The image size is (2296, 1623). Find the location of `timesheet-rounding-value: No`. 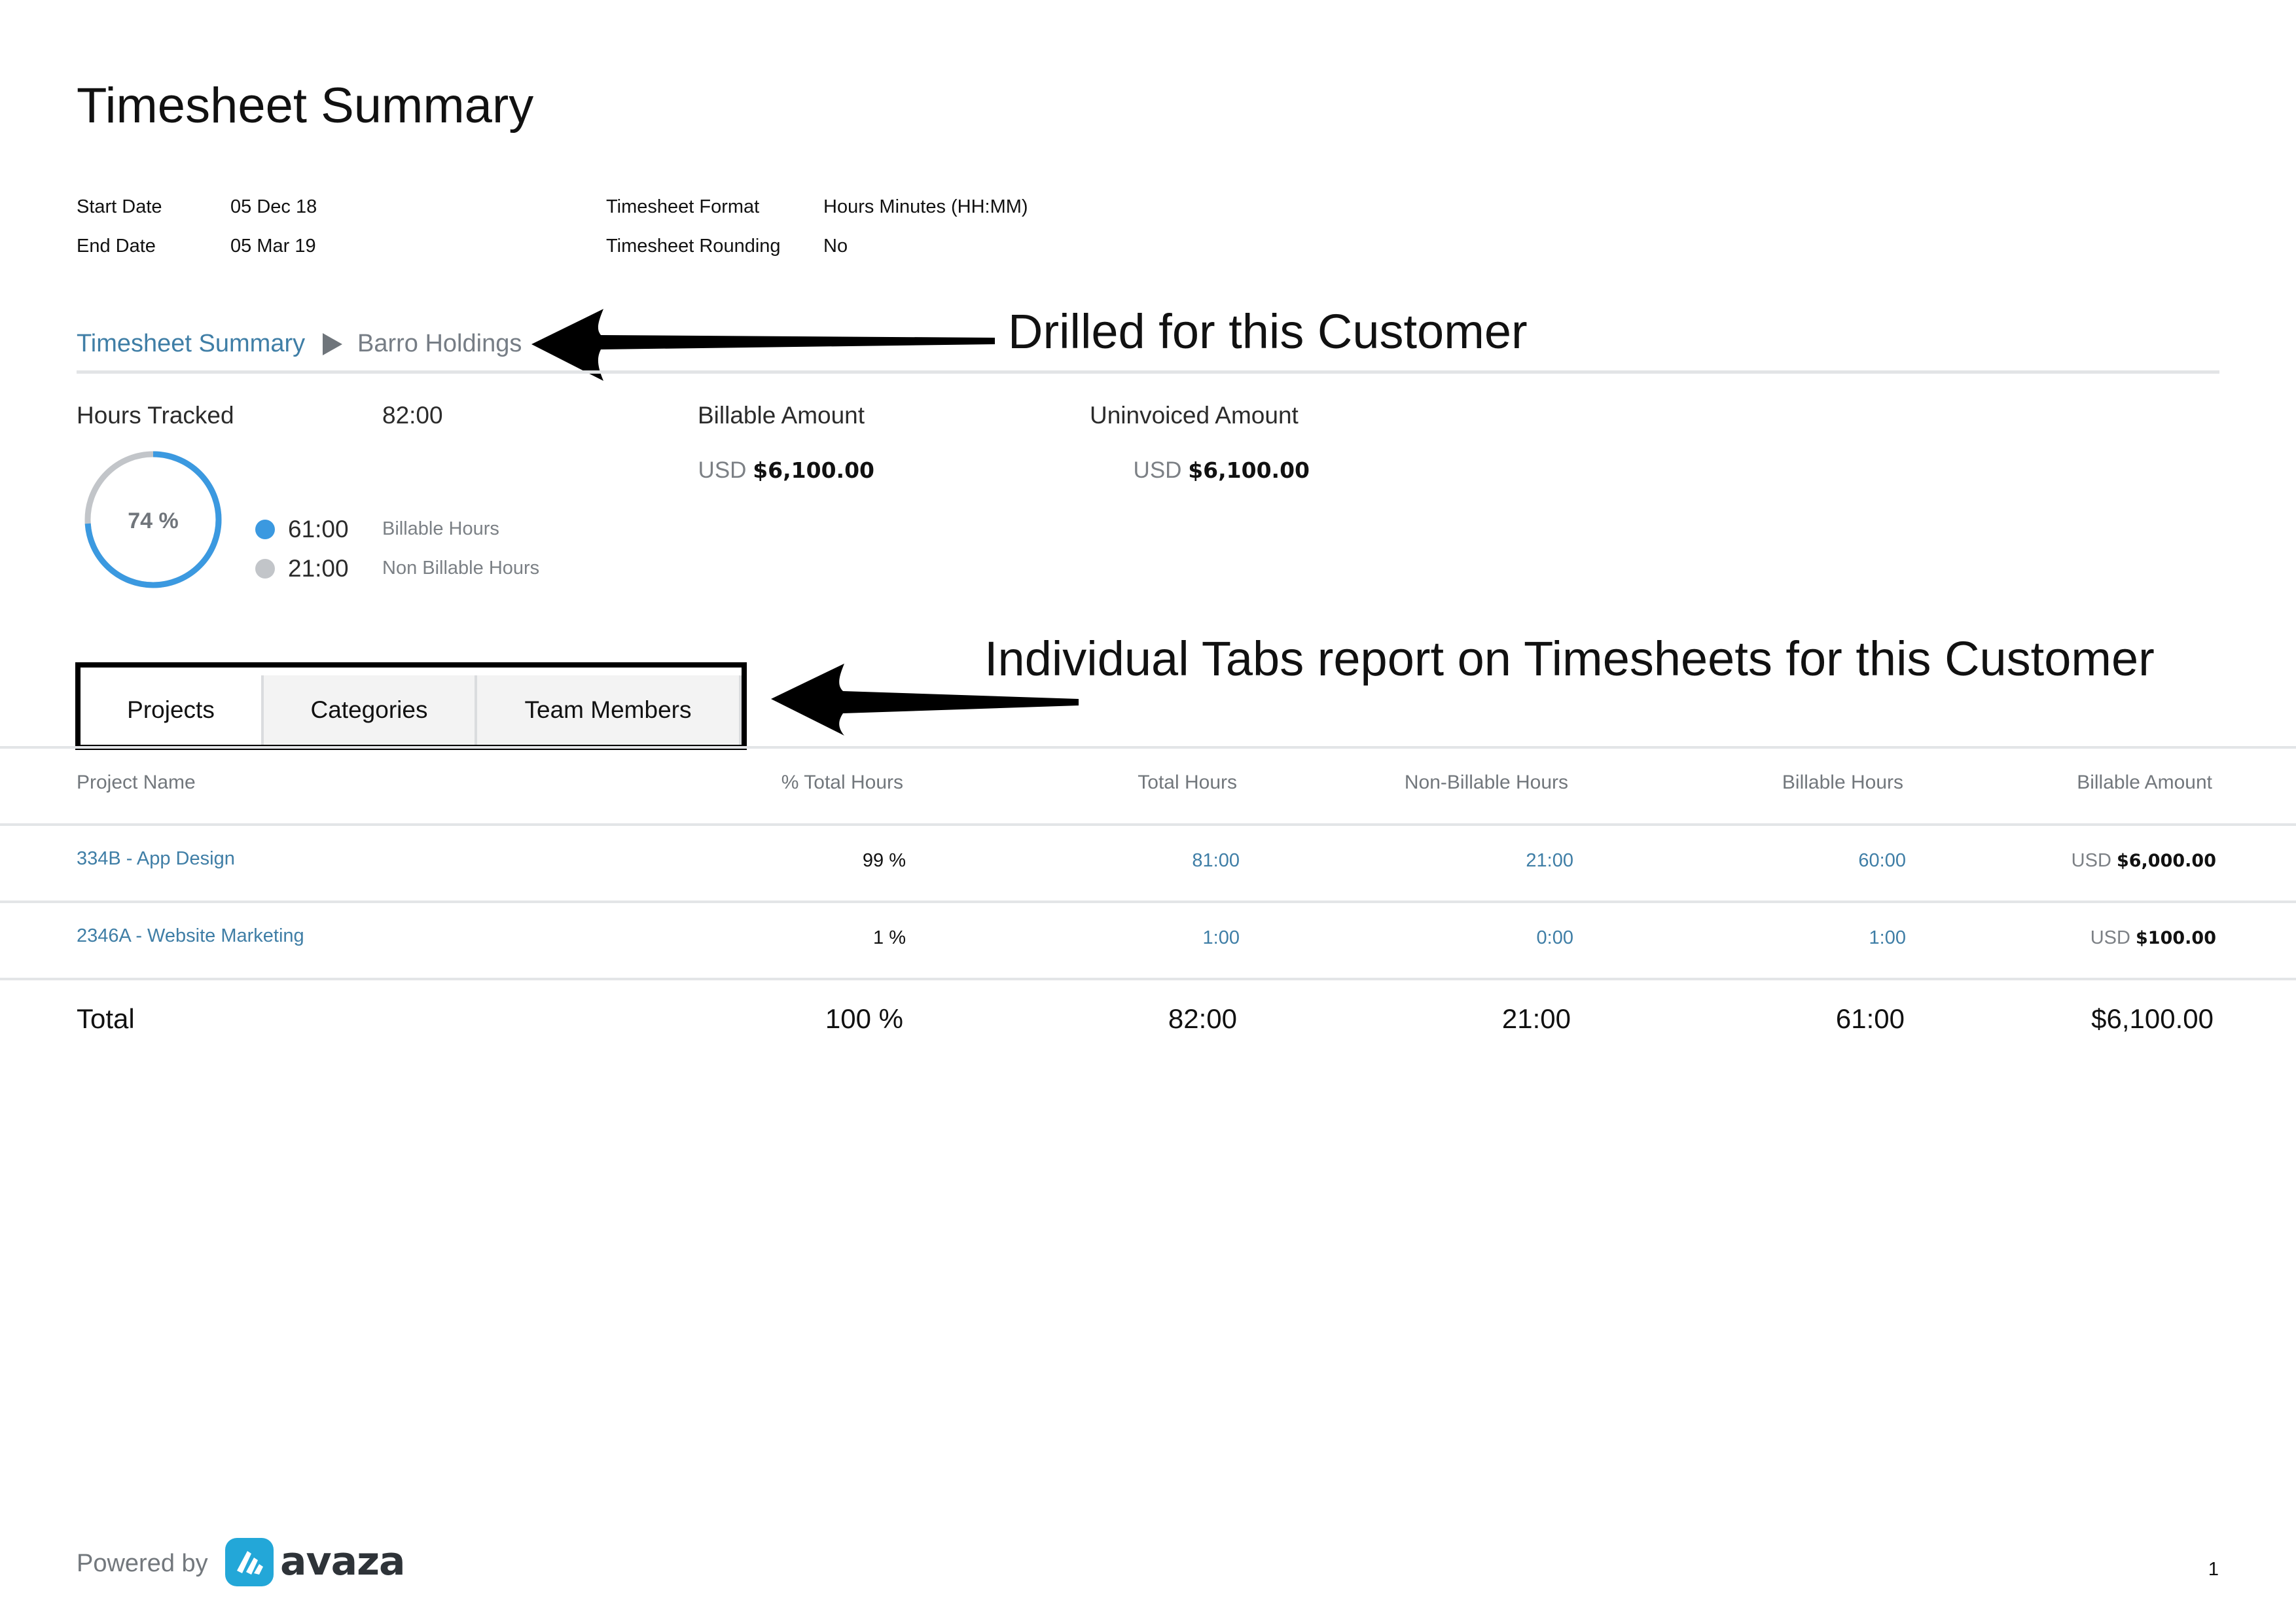

timesheet-rounding-value: No is located at coordinates (835, 246).